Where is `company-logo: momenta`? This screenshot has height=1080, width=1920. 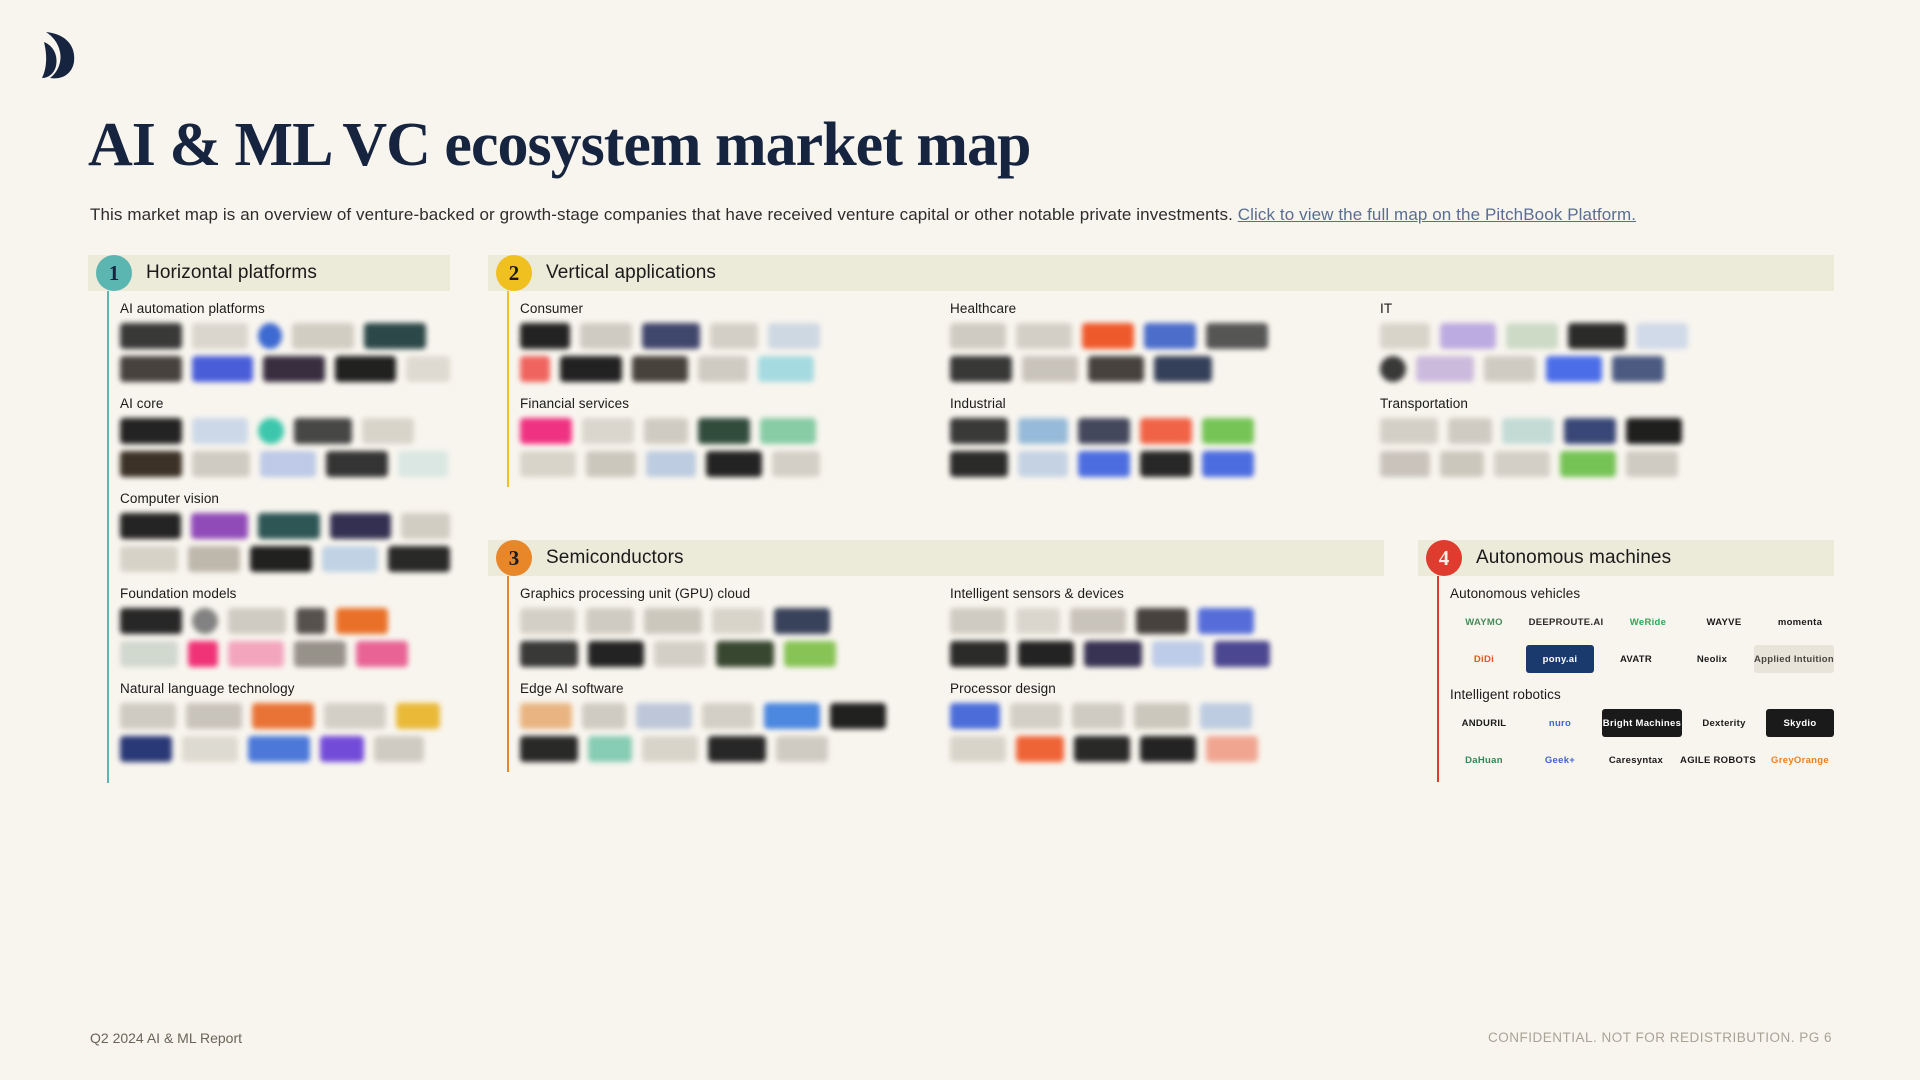 company-logo: momenta is located at coordinates (1800, 622).